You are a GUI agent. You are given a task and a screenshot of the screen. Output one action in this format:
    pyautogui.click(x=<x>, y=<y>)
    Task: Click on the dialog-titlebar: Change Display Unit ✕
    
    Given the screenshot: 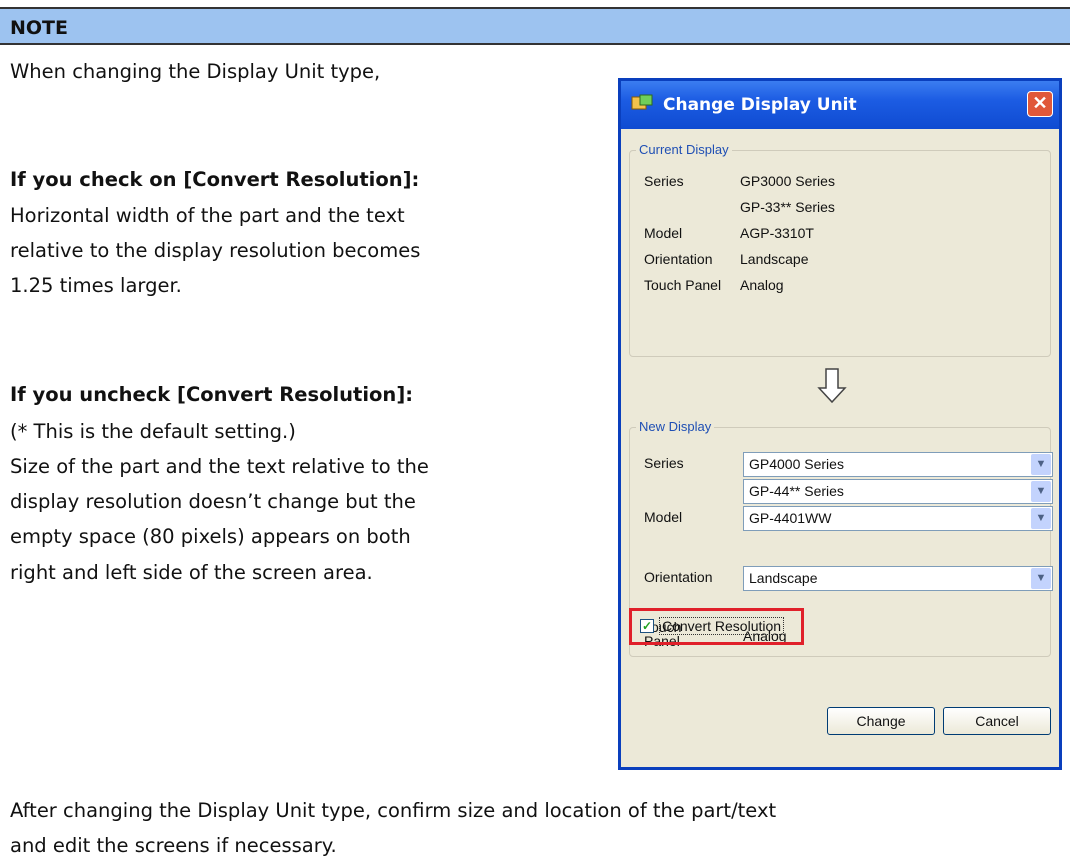 What is the action you would take?
    pyautogui.click(x=840, y=105)
    